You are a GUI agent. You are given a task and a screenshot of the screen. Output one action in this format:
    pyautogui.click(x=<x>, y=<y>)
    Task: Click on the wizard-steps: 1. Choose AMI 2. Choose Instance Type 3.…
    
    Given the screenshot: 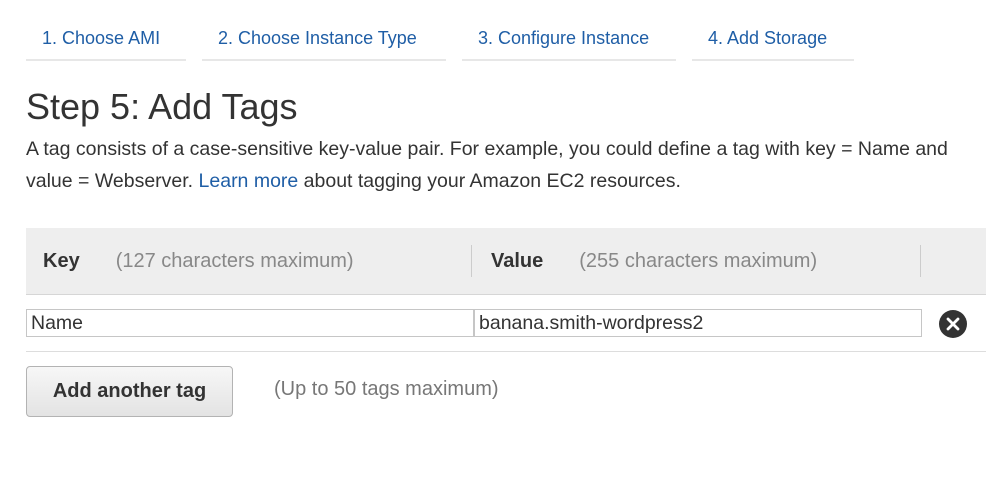 What is the action you would take?
    pyautogui.click(x=440, y=40)
    